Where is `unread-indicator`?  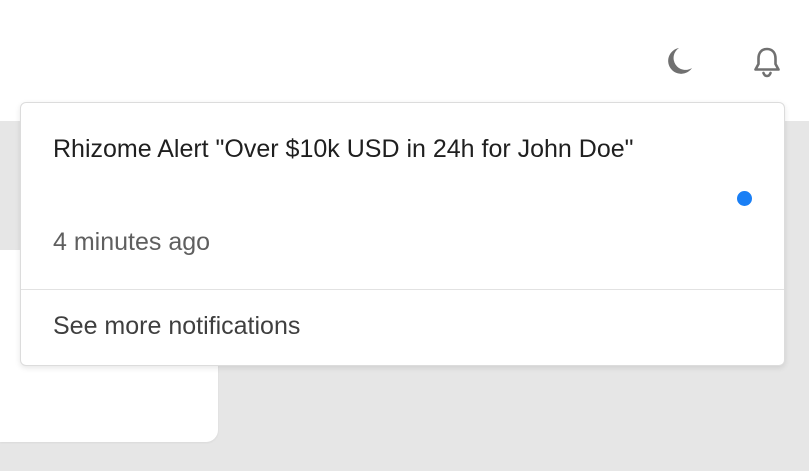 unread-indicator is located at coordinates (744, 198).